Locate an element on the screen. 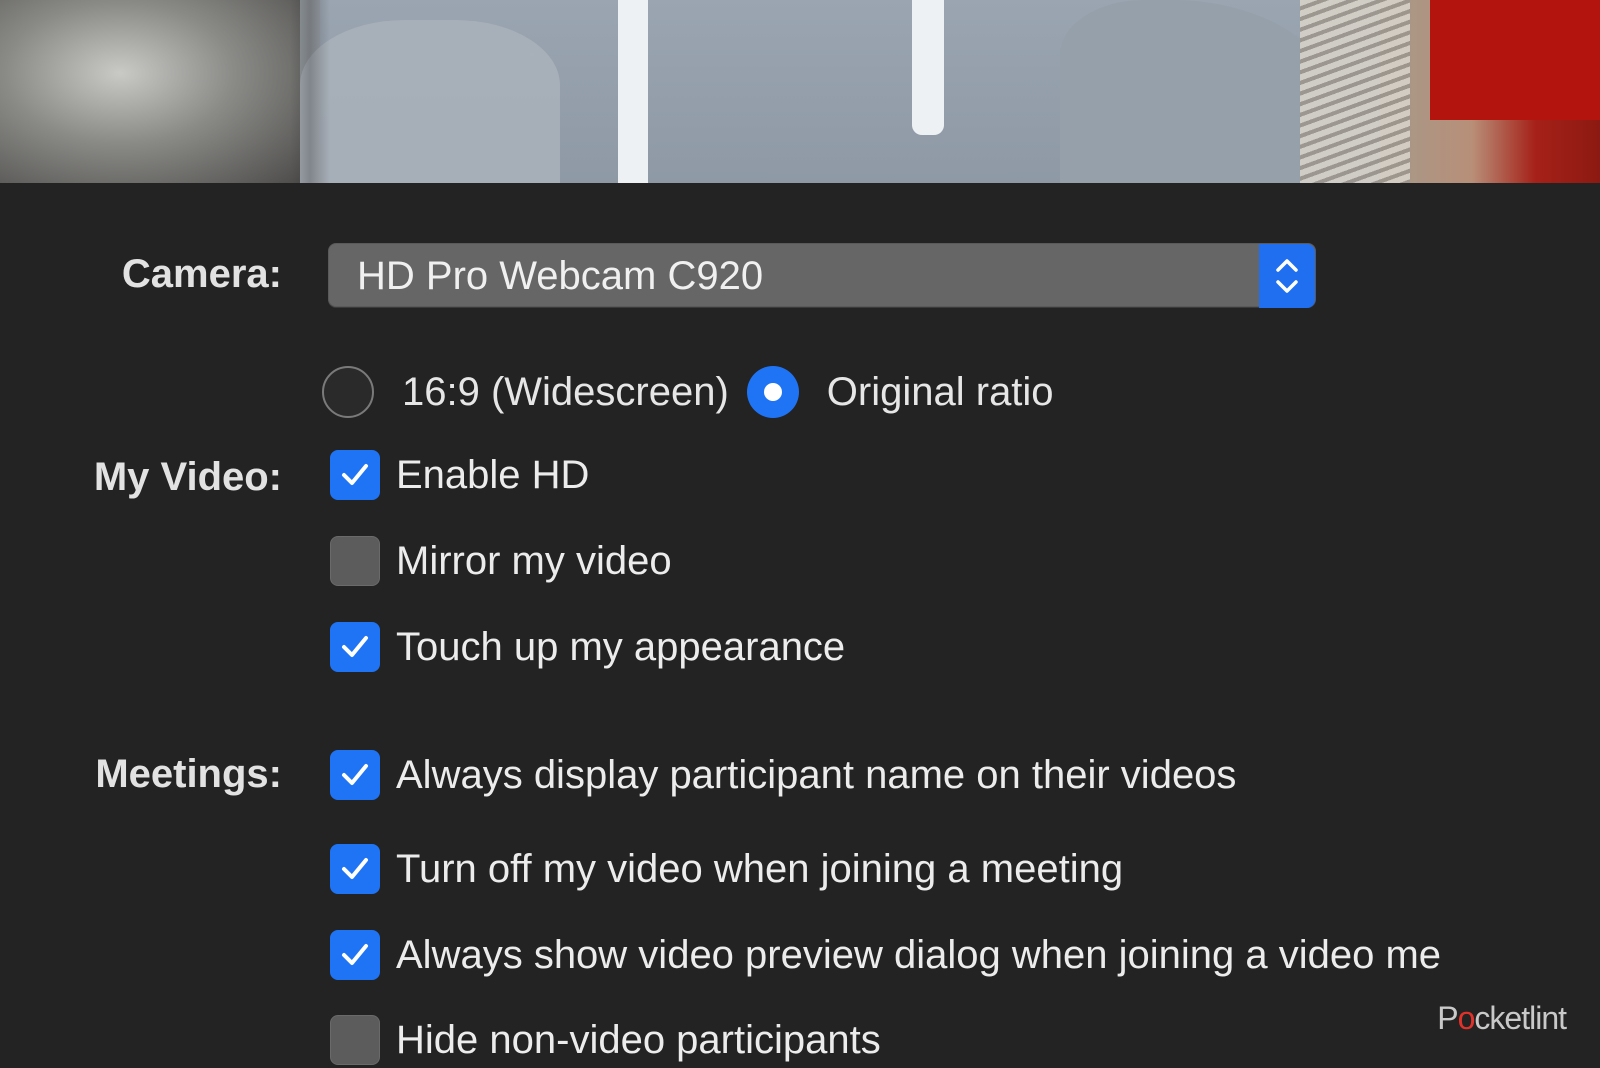  turn-off-video-option: Turn off my video when joining a meeting is located at coordinates (726, 869).